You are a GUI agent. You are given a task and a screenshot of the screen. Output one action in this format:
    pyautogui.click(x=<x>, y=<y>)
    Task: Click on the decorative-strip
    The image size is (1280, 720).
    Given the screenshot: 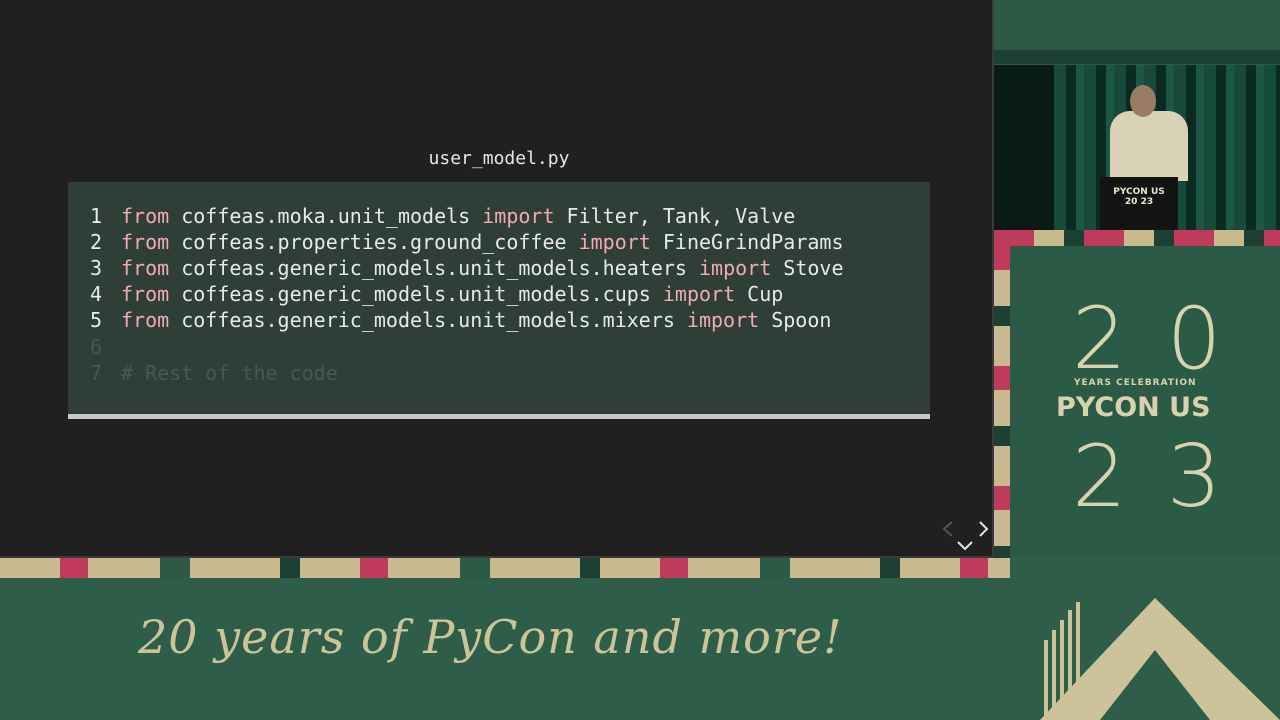 What is the action you would take?
    pyautogui.click(x=1137, y=238)
    